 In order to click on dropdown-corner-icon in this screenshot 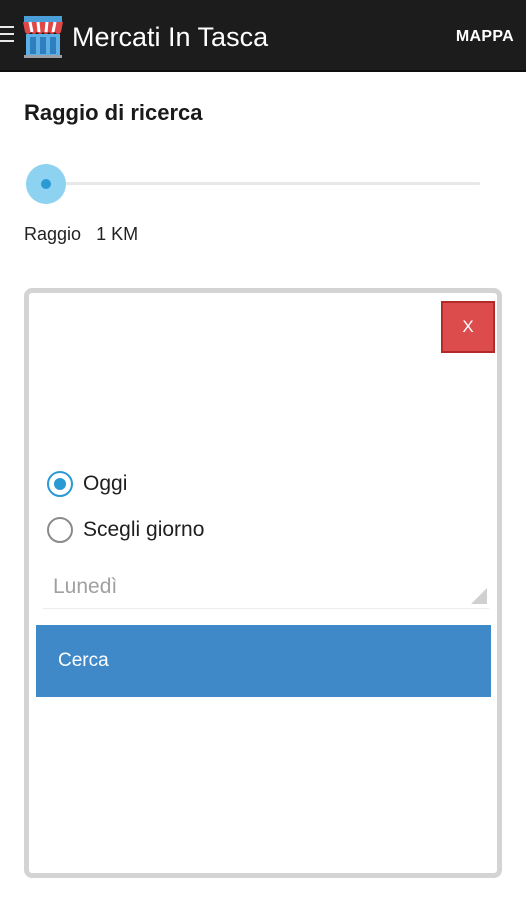, I will do `click(479, 596)`.